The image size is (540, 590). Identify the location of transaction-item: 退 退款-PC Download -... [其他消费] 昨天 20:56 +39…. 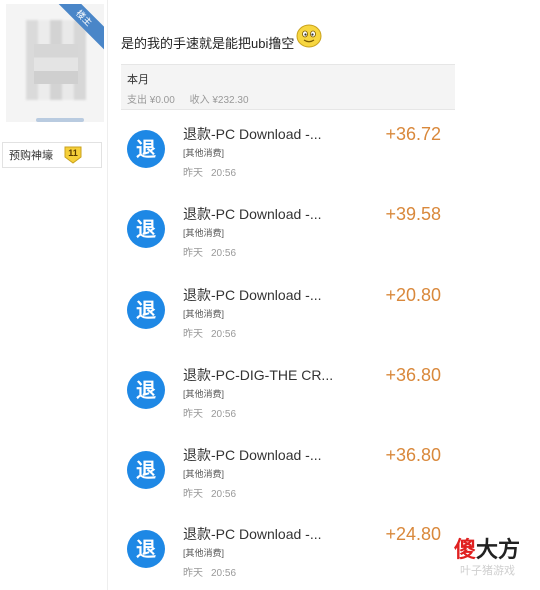
(288, 241).